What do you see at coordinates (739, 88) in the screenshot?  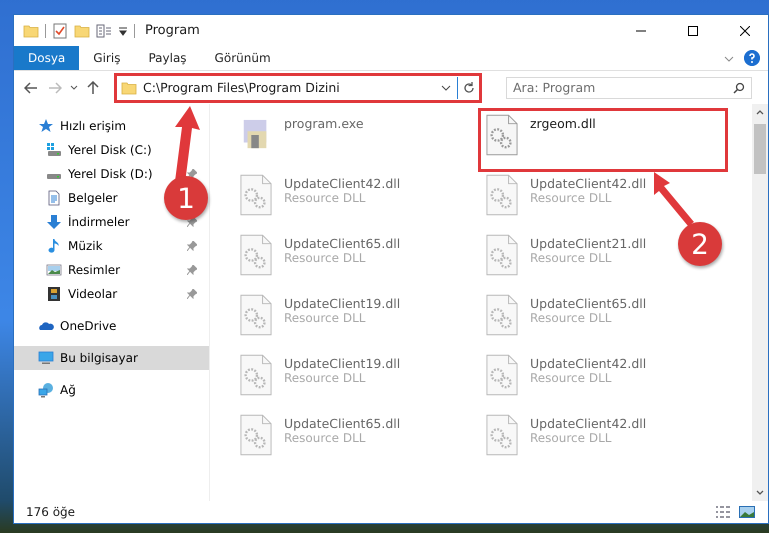 I see `search-icon` at bounding box center [739, 88].